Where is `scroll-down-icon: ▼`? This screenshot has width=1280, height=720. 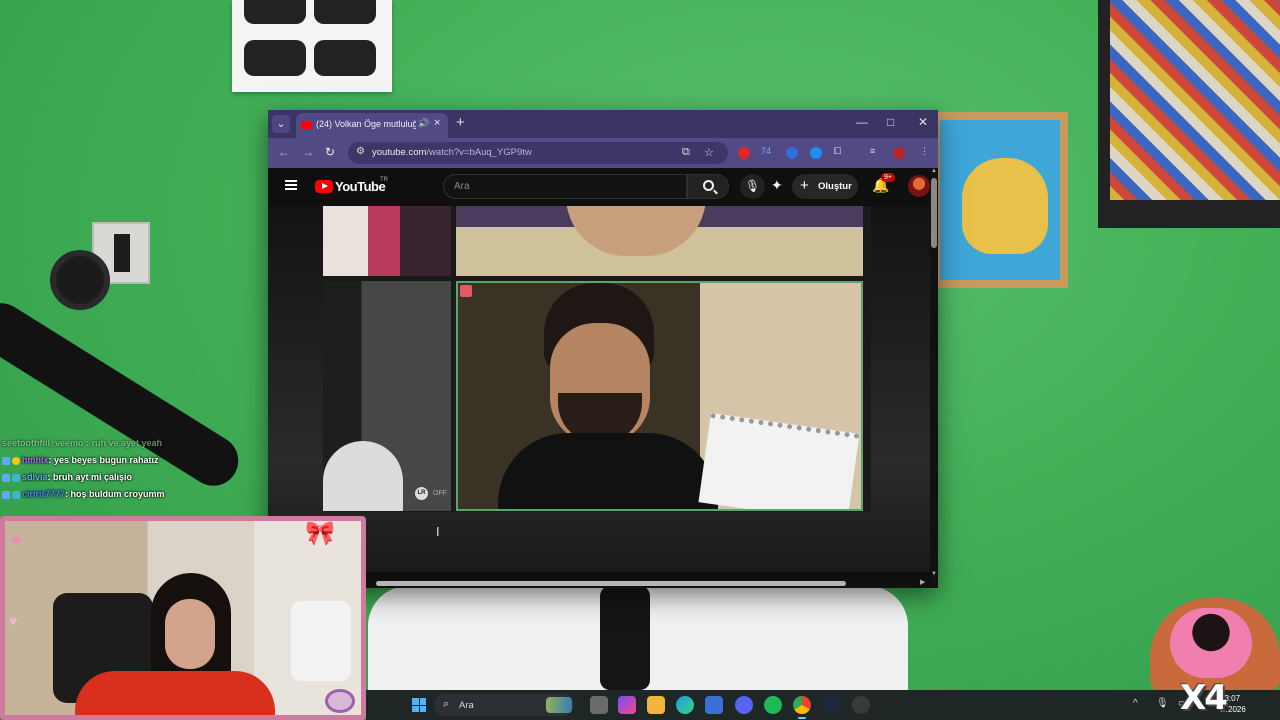
scroll-down-icon: ▼ is located at coordinates (934, 574).